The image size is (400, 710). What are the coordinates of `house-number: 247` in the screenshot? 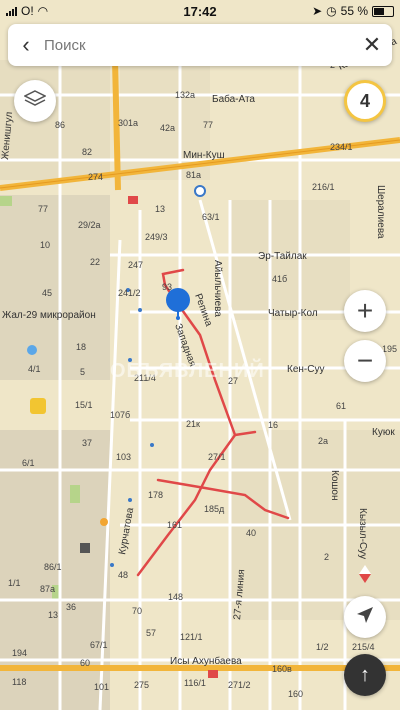 It's located at (135, 265).